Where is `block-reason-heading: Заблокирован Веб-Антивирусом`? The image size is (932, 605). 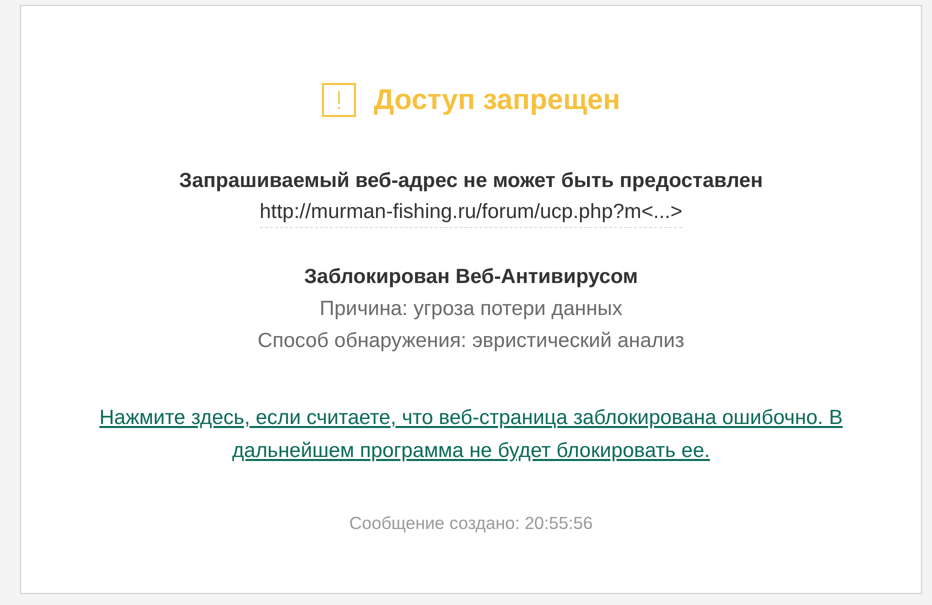 block-reason-heading: Заблокирован Веб-Антивирусом is located at coordinates (471, 277).